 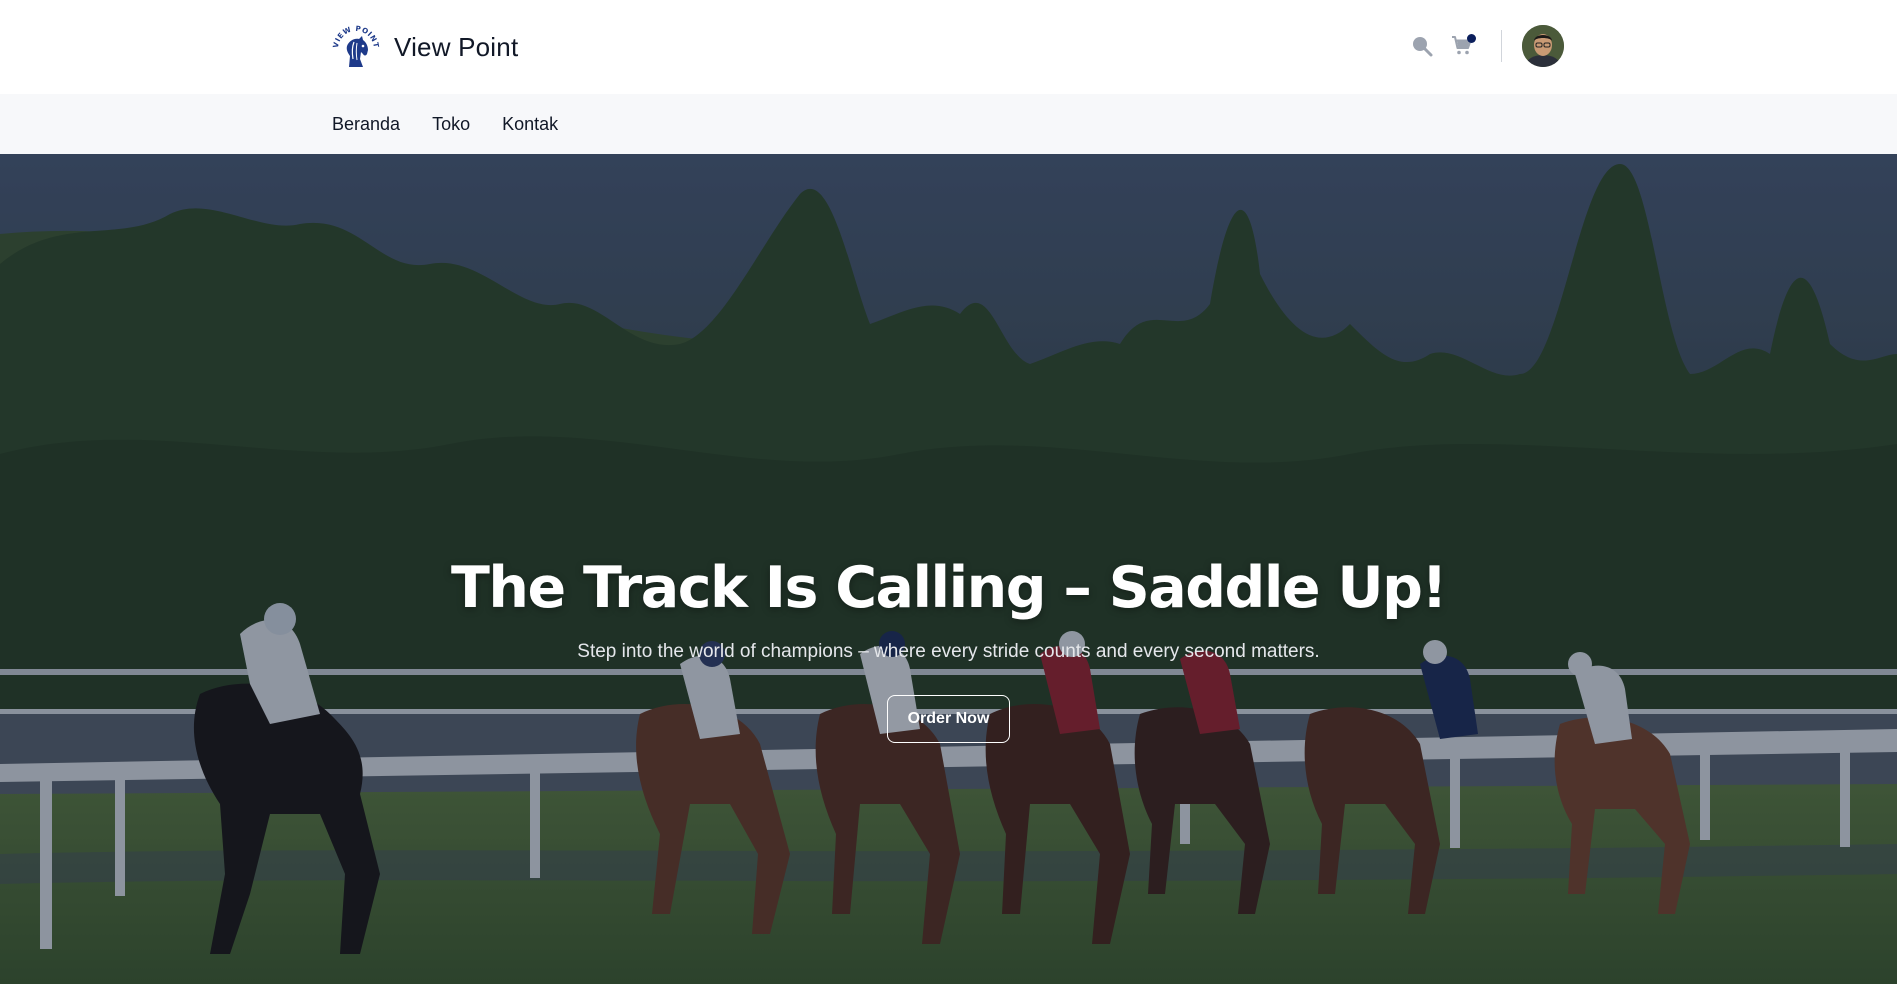 I want to click on nav-item-toko: Toko, so click(x=451, y=124).